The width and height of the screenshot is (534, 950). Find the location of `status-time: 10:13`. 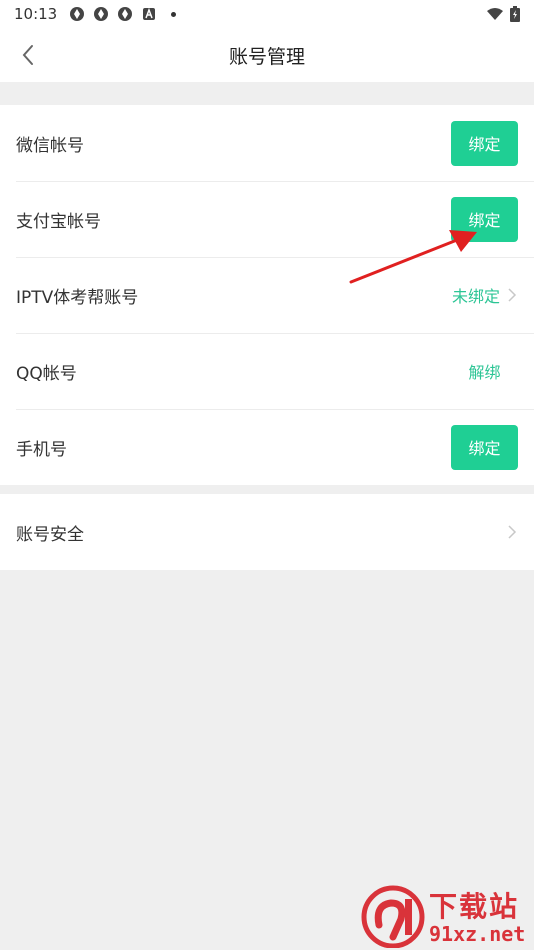

status-time: 10:13 is located at coordinates (36, 14).